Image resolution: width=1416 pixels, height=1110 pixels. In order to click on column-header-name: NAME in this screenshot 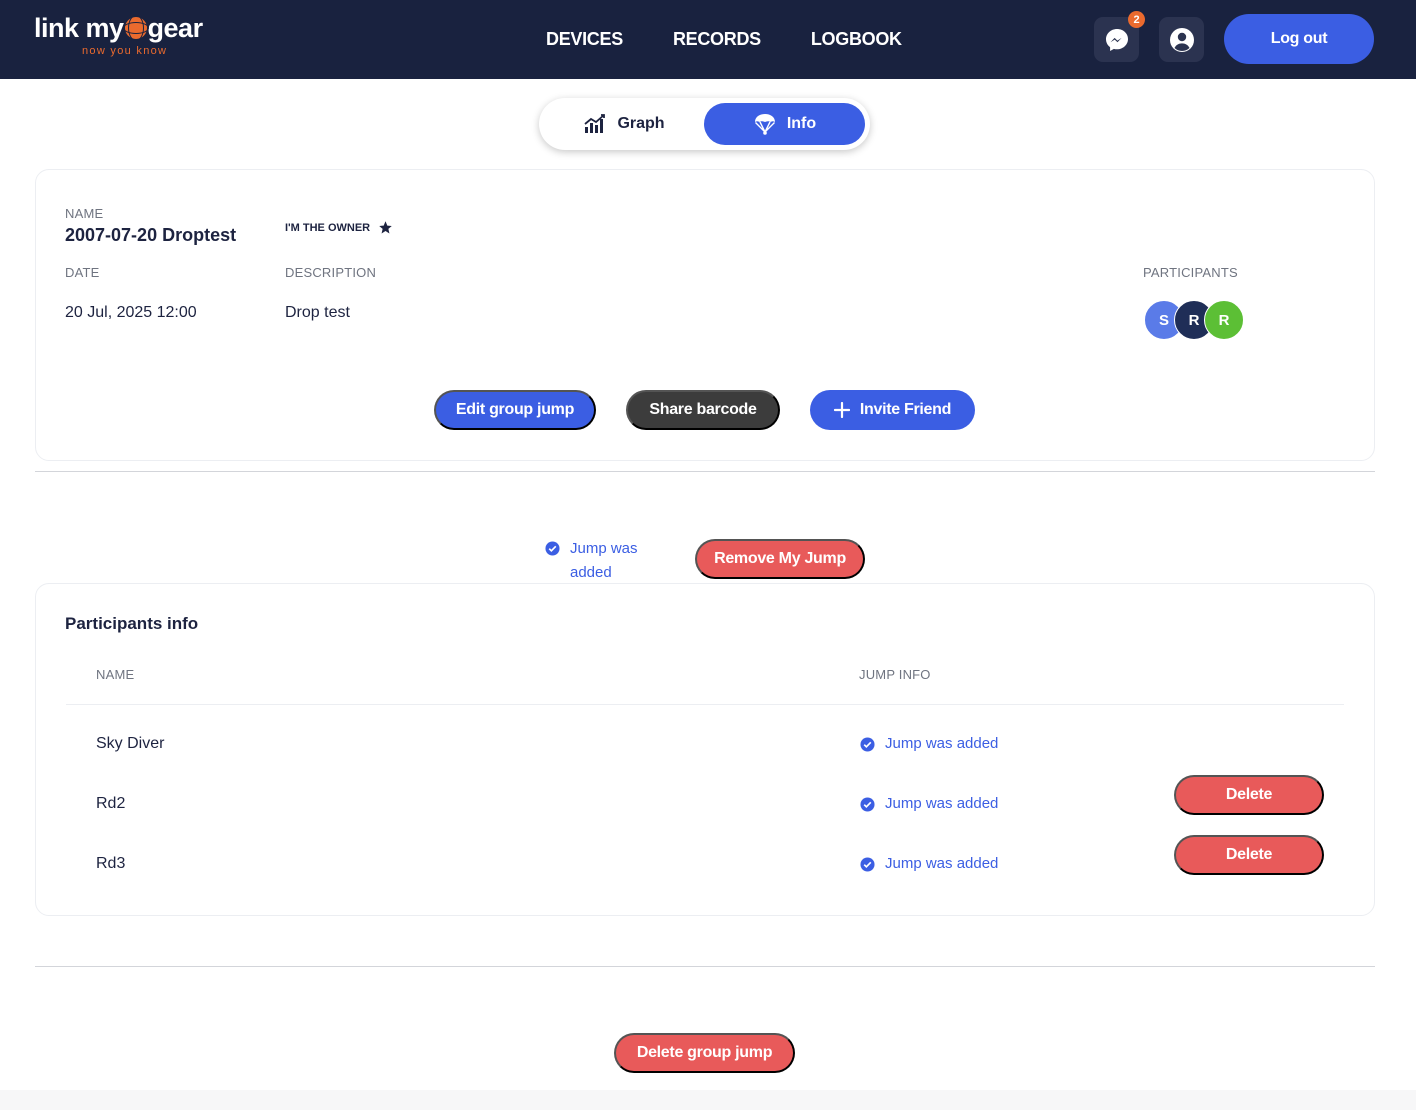, I will do `click(115, 674)`.